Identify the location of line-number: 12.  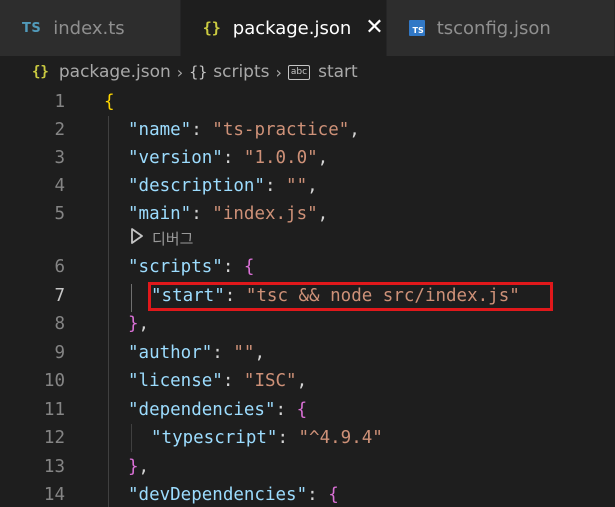
(54, 438).